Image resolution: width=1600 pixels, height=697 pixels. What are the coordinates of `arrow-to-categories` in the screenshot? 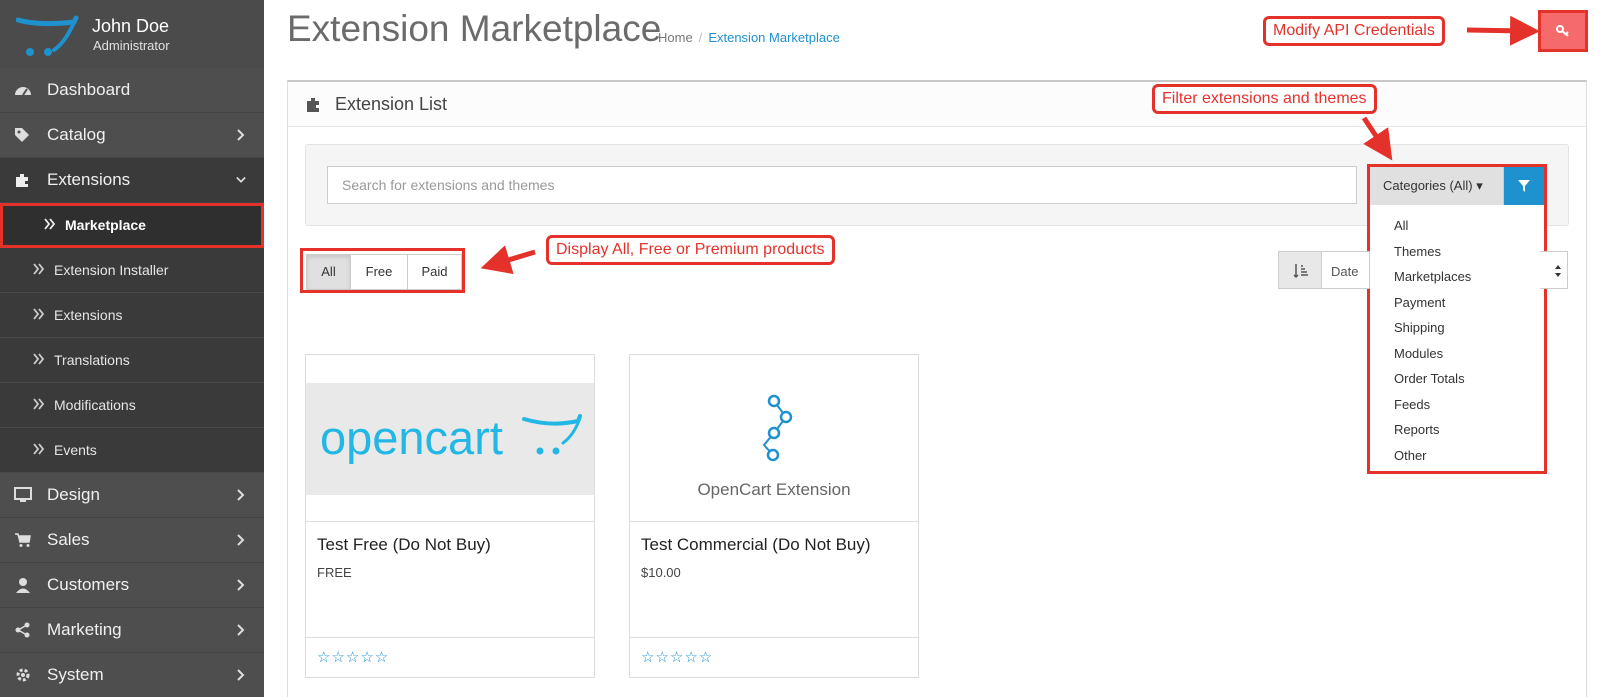 It's located at (1377, 138).